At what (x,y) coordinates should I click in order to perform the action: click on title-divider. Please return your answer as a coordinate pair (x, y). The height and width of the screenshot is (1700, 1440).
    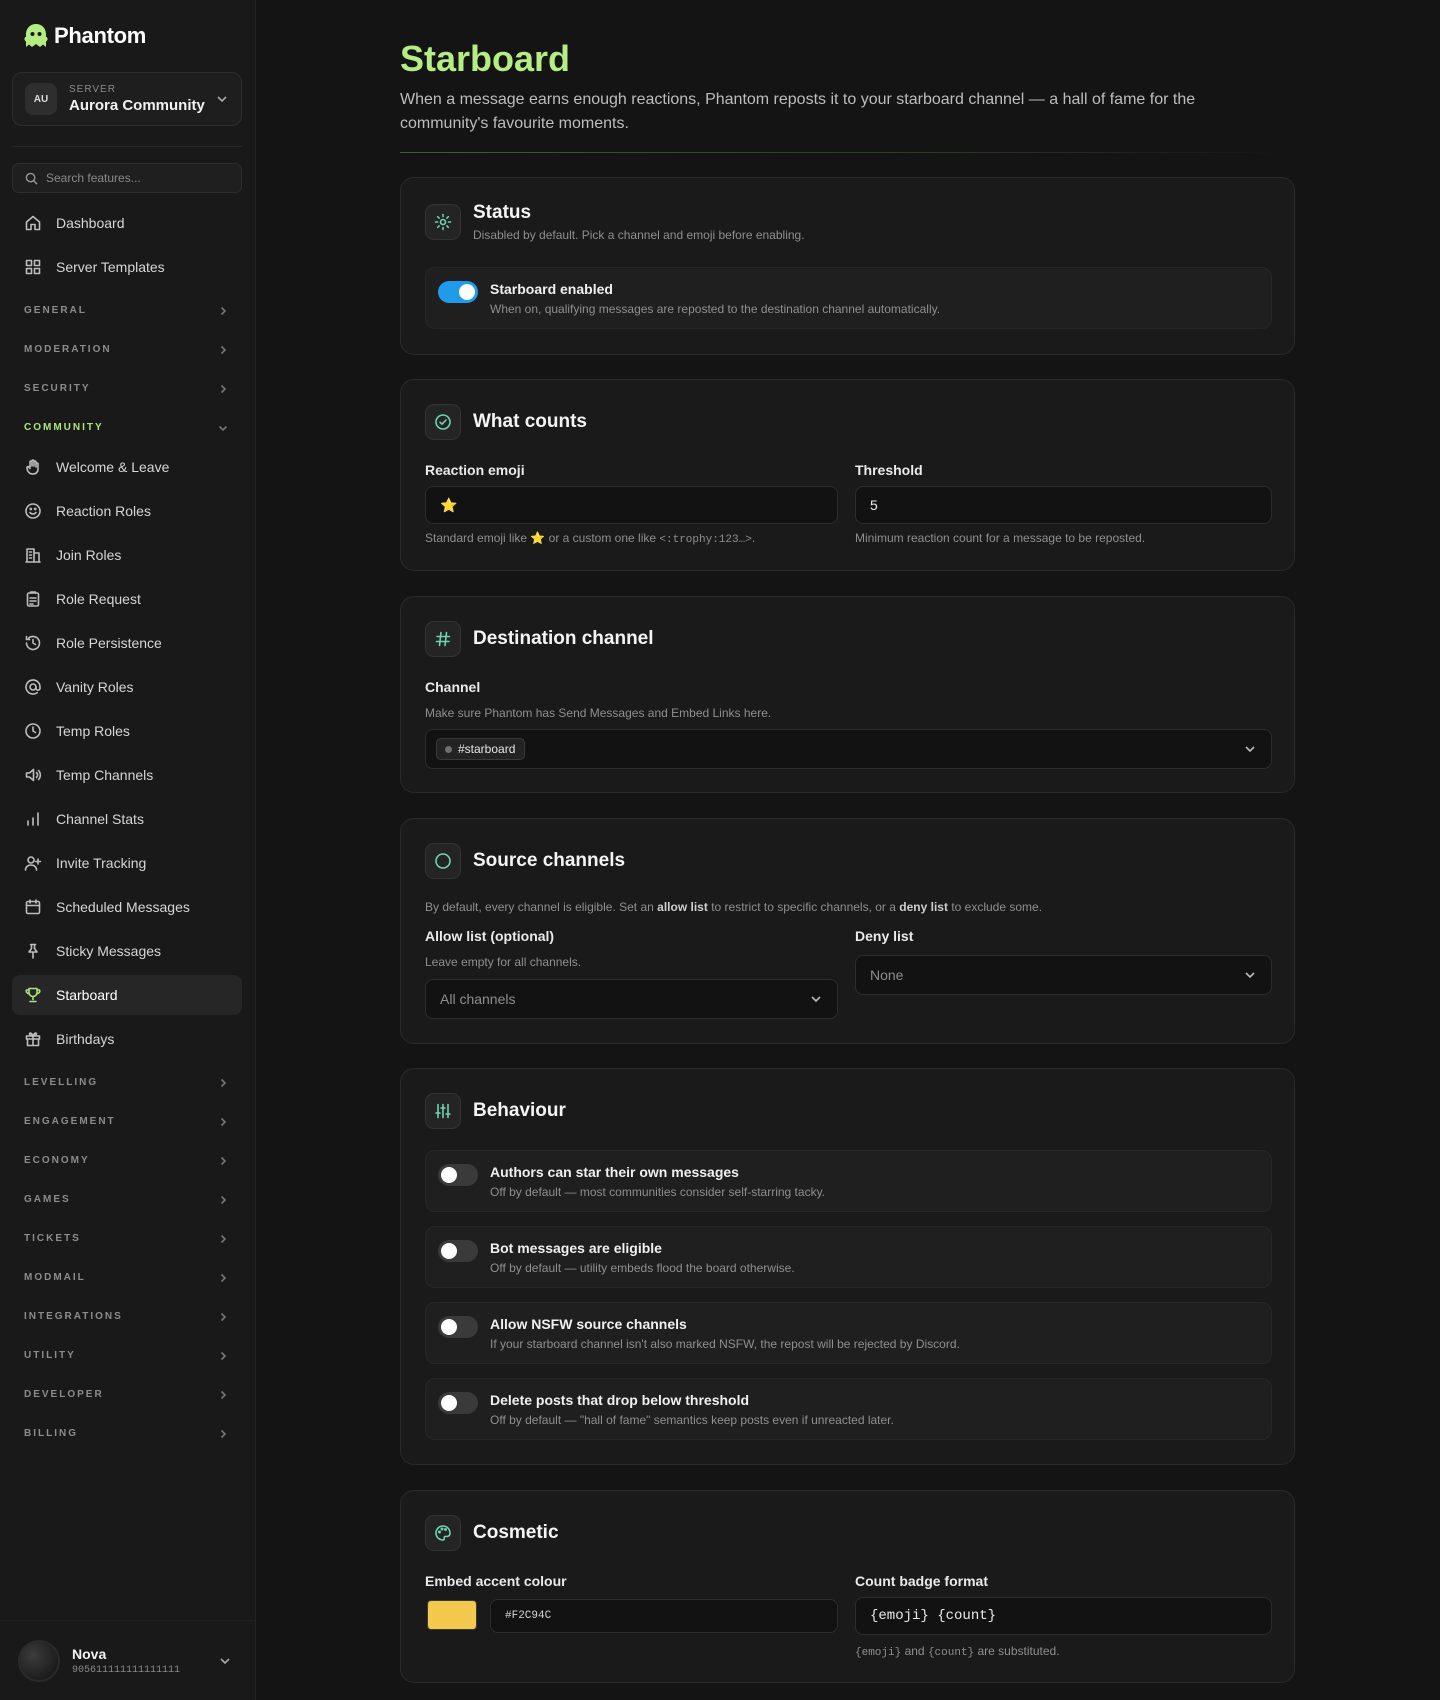
    Looking at the image, I should click on (840, 152).